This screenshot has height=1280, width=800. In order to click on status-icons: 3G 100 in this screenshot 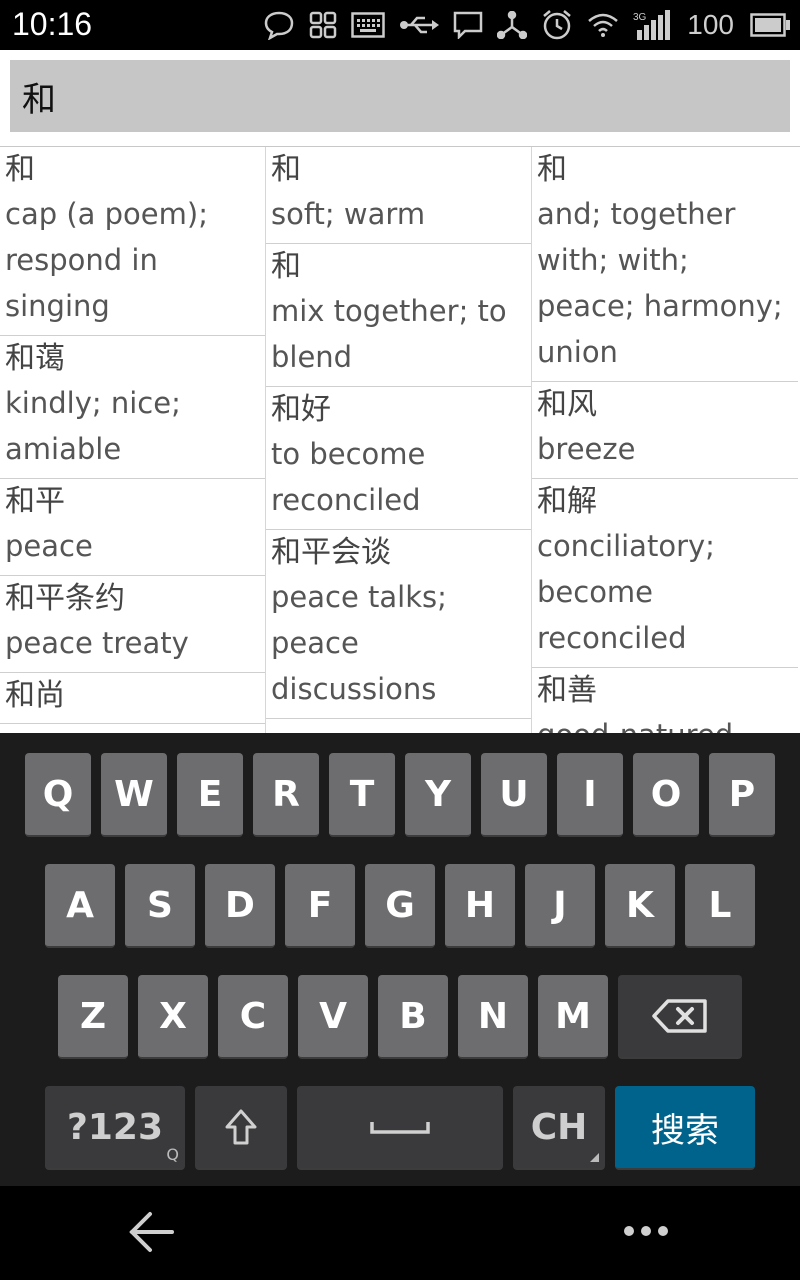, I will do `click(526, 25)`.